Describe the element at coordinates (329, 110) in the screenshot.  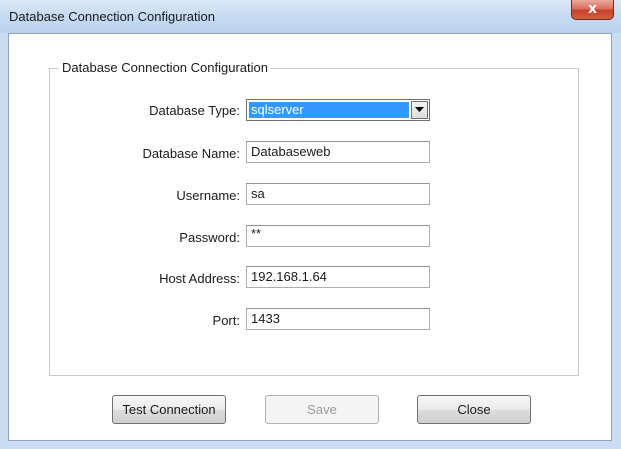
I see `db-type-selected-value: sqlserver` at that location.